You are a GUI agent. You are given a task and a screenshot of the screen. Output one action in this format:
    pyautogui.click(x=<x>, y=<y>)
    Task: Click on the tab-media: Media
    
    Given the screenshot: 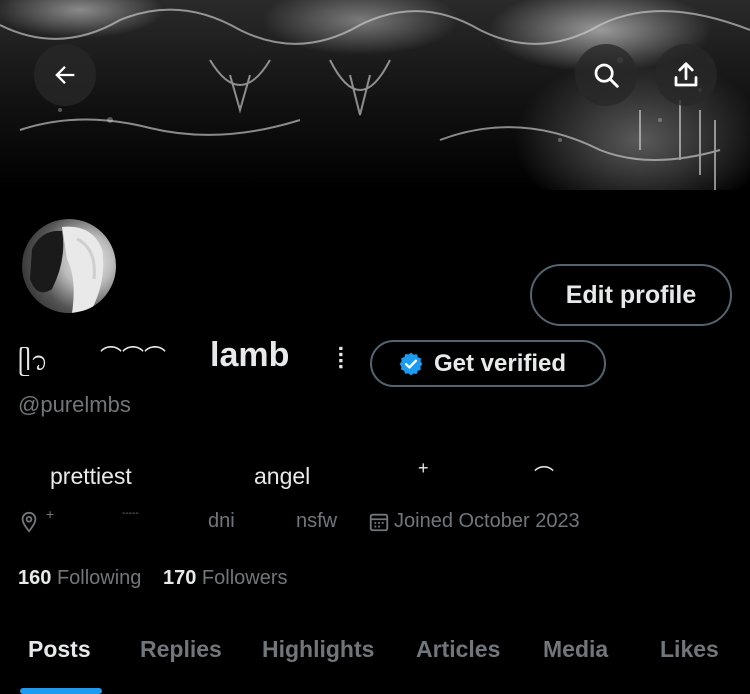 What is the action you would take?
    pyautogui.click(x=575, y=649)
    